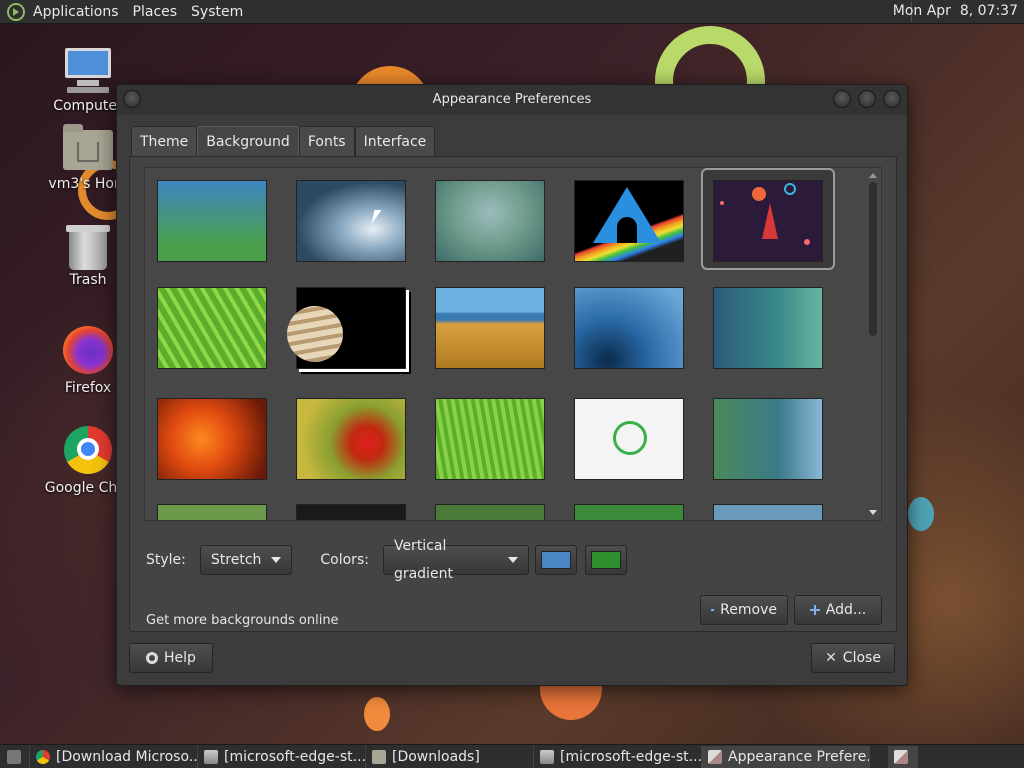 Image resolution: width=1024 pixels, height=768 pixels. Describe the element at coordinates (713, 610) in the screenshot. I see `minus-icon` at that location.